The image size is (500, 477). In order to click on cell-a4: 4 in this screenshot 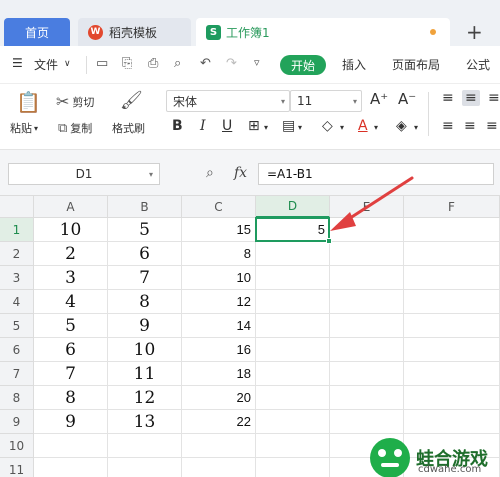, I will do `click(71, 302)`.